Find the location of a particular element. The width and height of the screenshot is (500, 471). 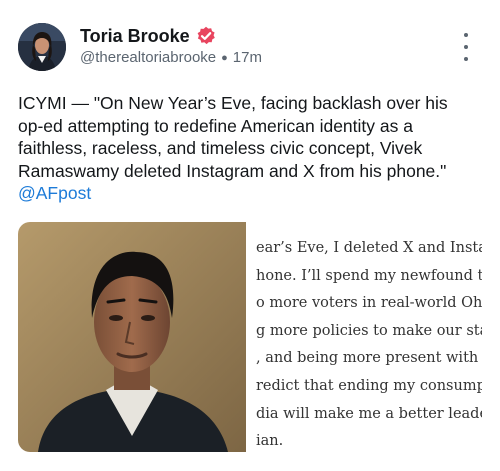

post-time: 17m is located at coordinates (247, 57).